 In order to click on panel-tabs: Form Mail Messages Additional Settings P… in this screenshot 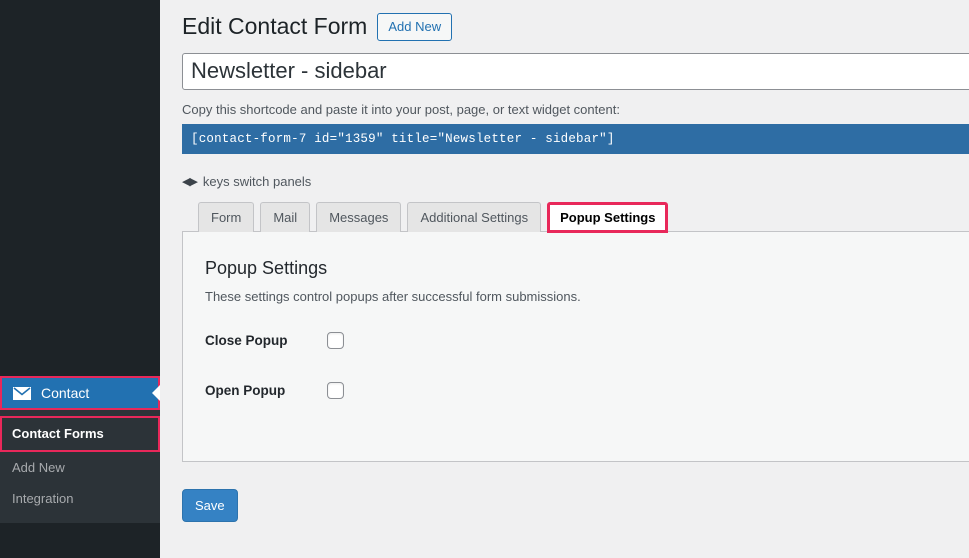, I will do `click(575, 217)`.